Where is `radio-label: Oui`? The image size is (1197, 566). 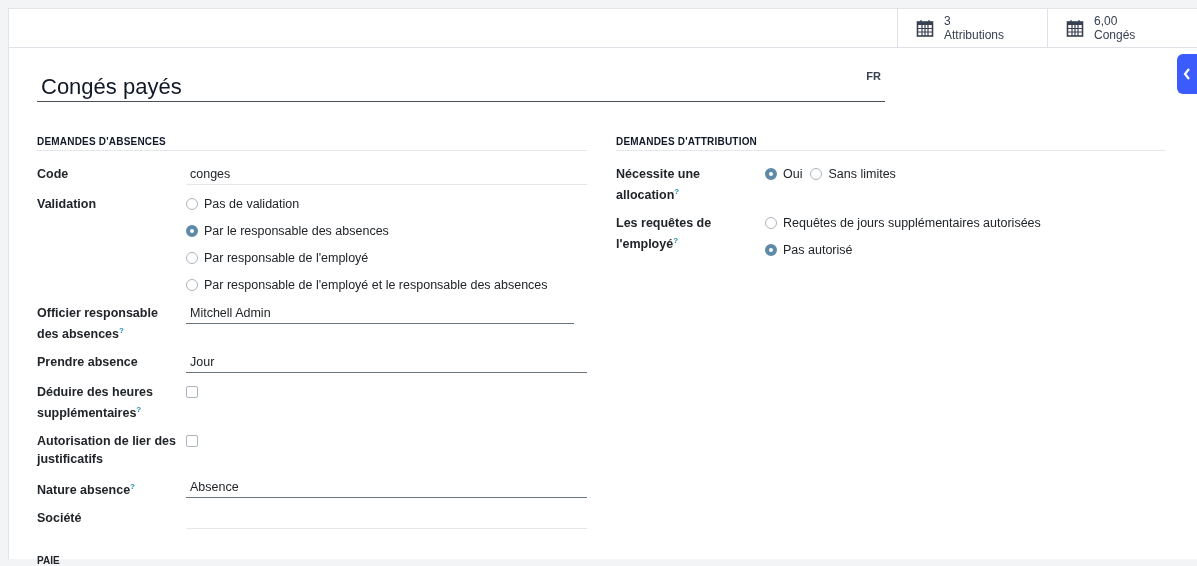 radio-label: Oui is located at coordinates (793, 174).